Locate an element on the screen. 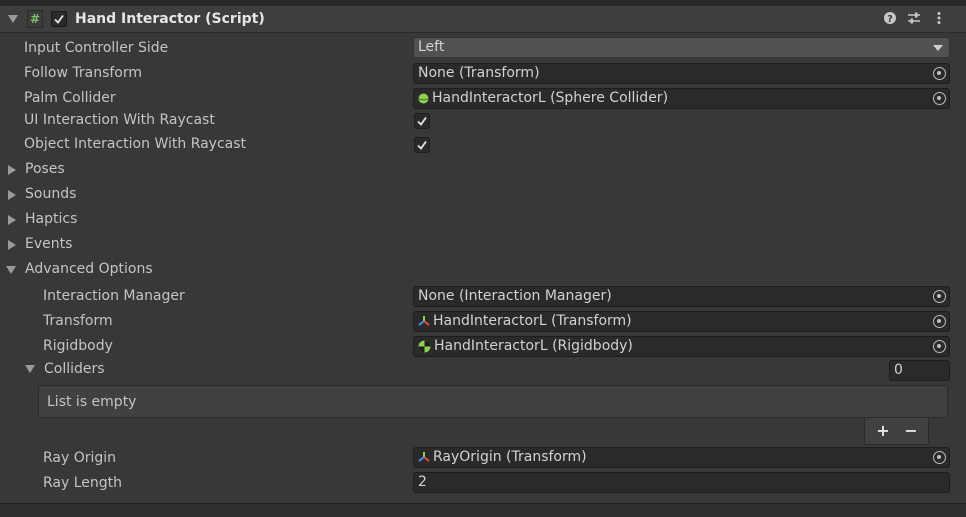  colliders-count-value: 0 is located at coordinates (898, 370).